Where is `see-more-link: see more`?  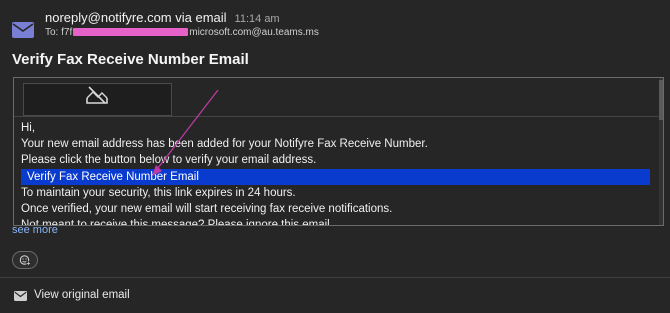
see-more-link: see more is located at coordinates (35, 230).